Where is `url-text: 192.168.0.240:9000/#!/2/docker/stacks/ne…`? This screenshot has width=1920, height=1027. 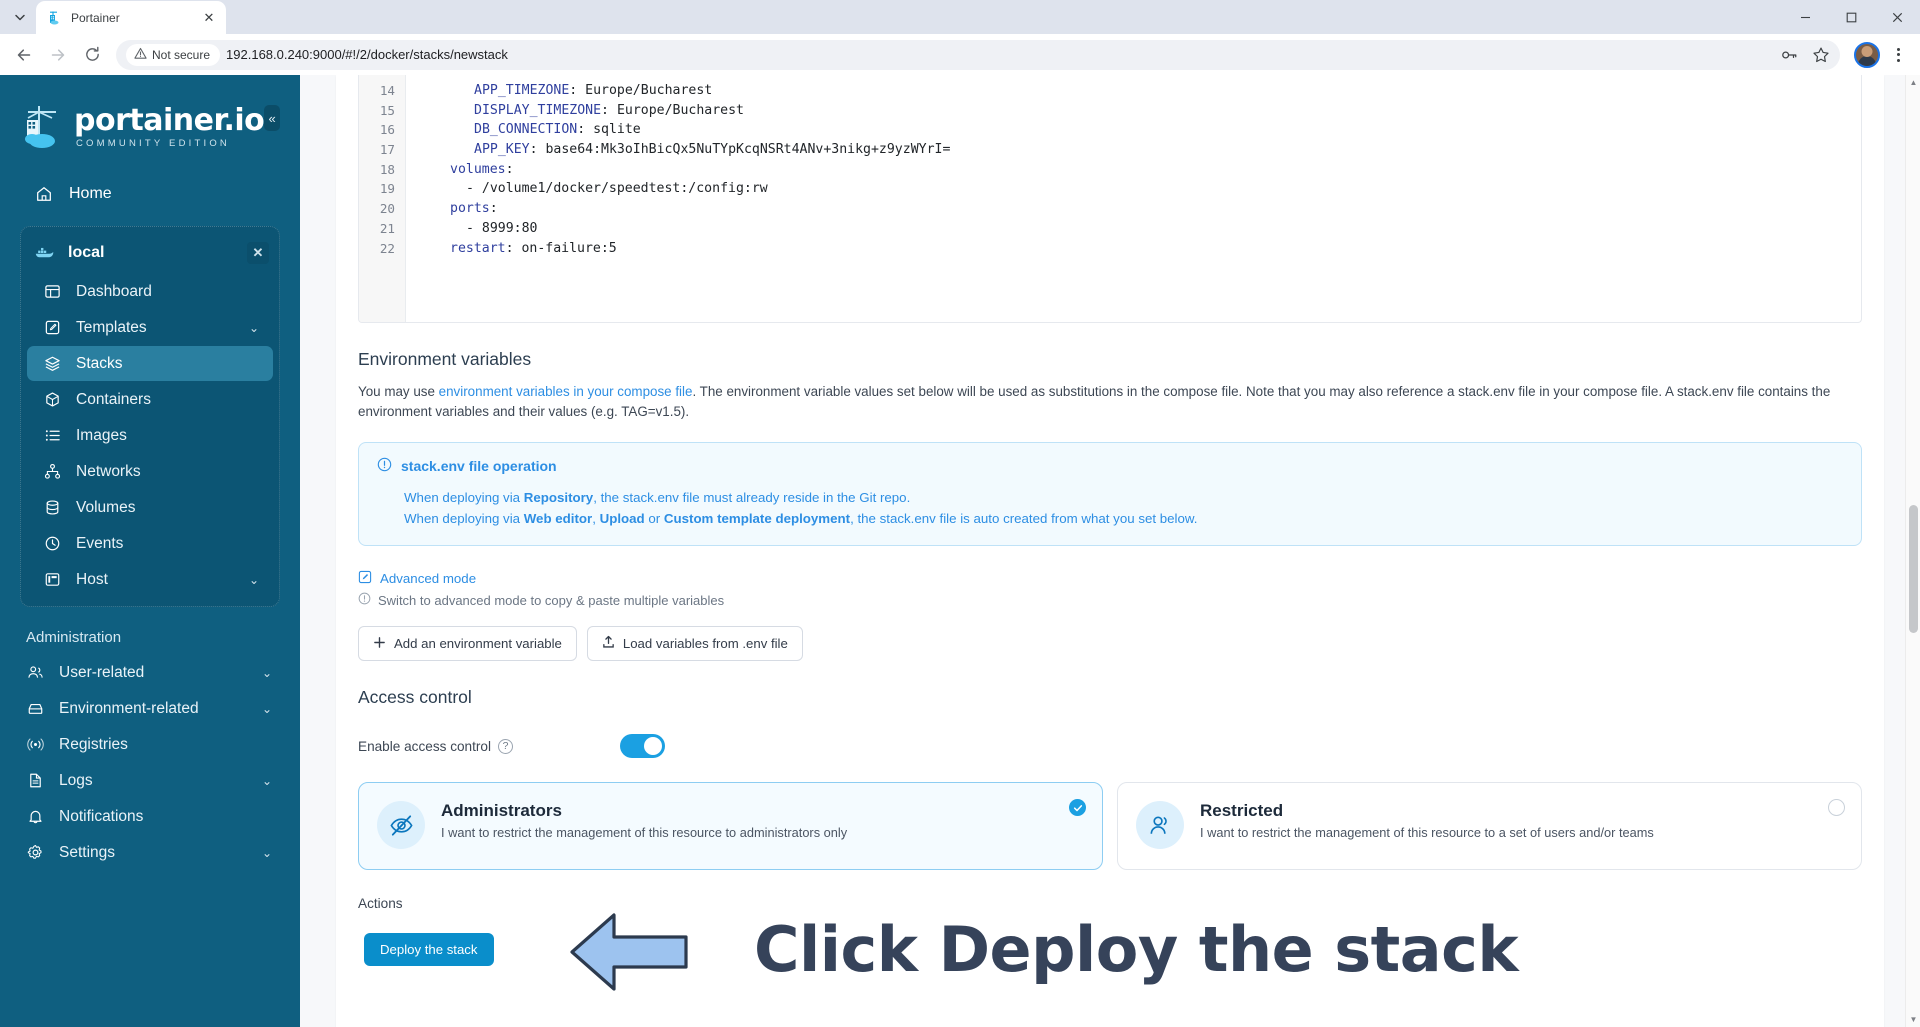 url-text: 192.168.0.240:9000/#!/2/docker/stacks/ne… is located at coordinates (998, 54).